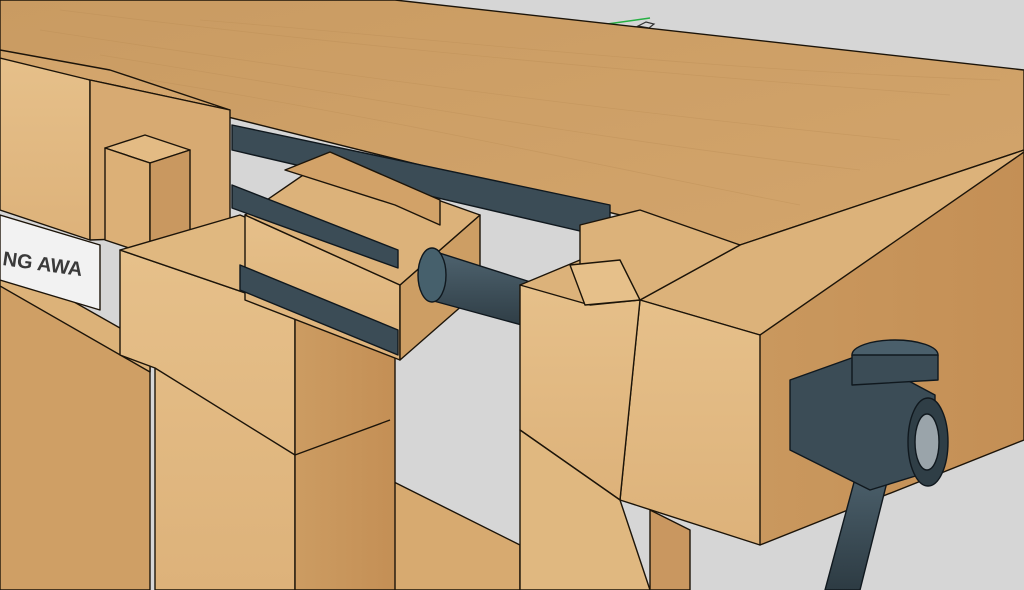 The width and height of the screenshot is (1024, 590). Describe the element at coordinates (45, 147) in the screenshot. I see `left-beam-front` at that location.